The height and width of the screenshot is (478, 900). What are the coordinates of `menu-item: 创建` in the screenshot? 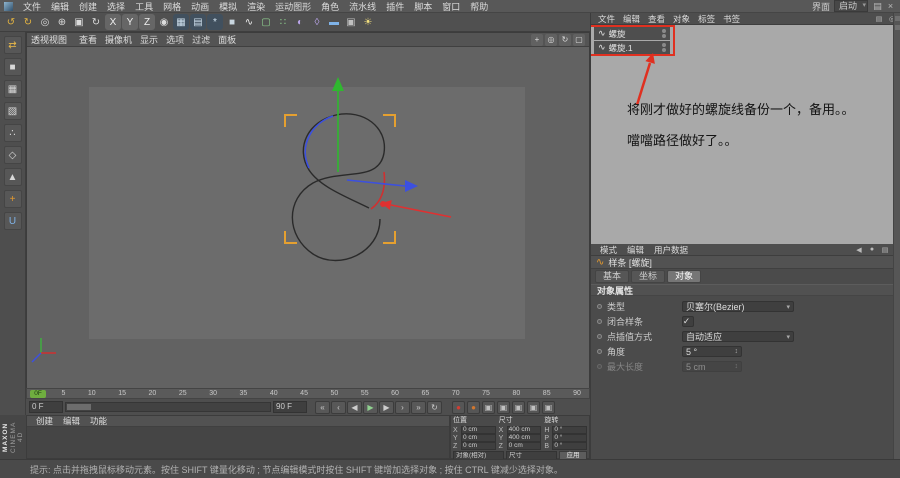 It's located at (88, 6).